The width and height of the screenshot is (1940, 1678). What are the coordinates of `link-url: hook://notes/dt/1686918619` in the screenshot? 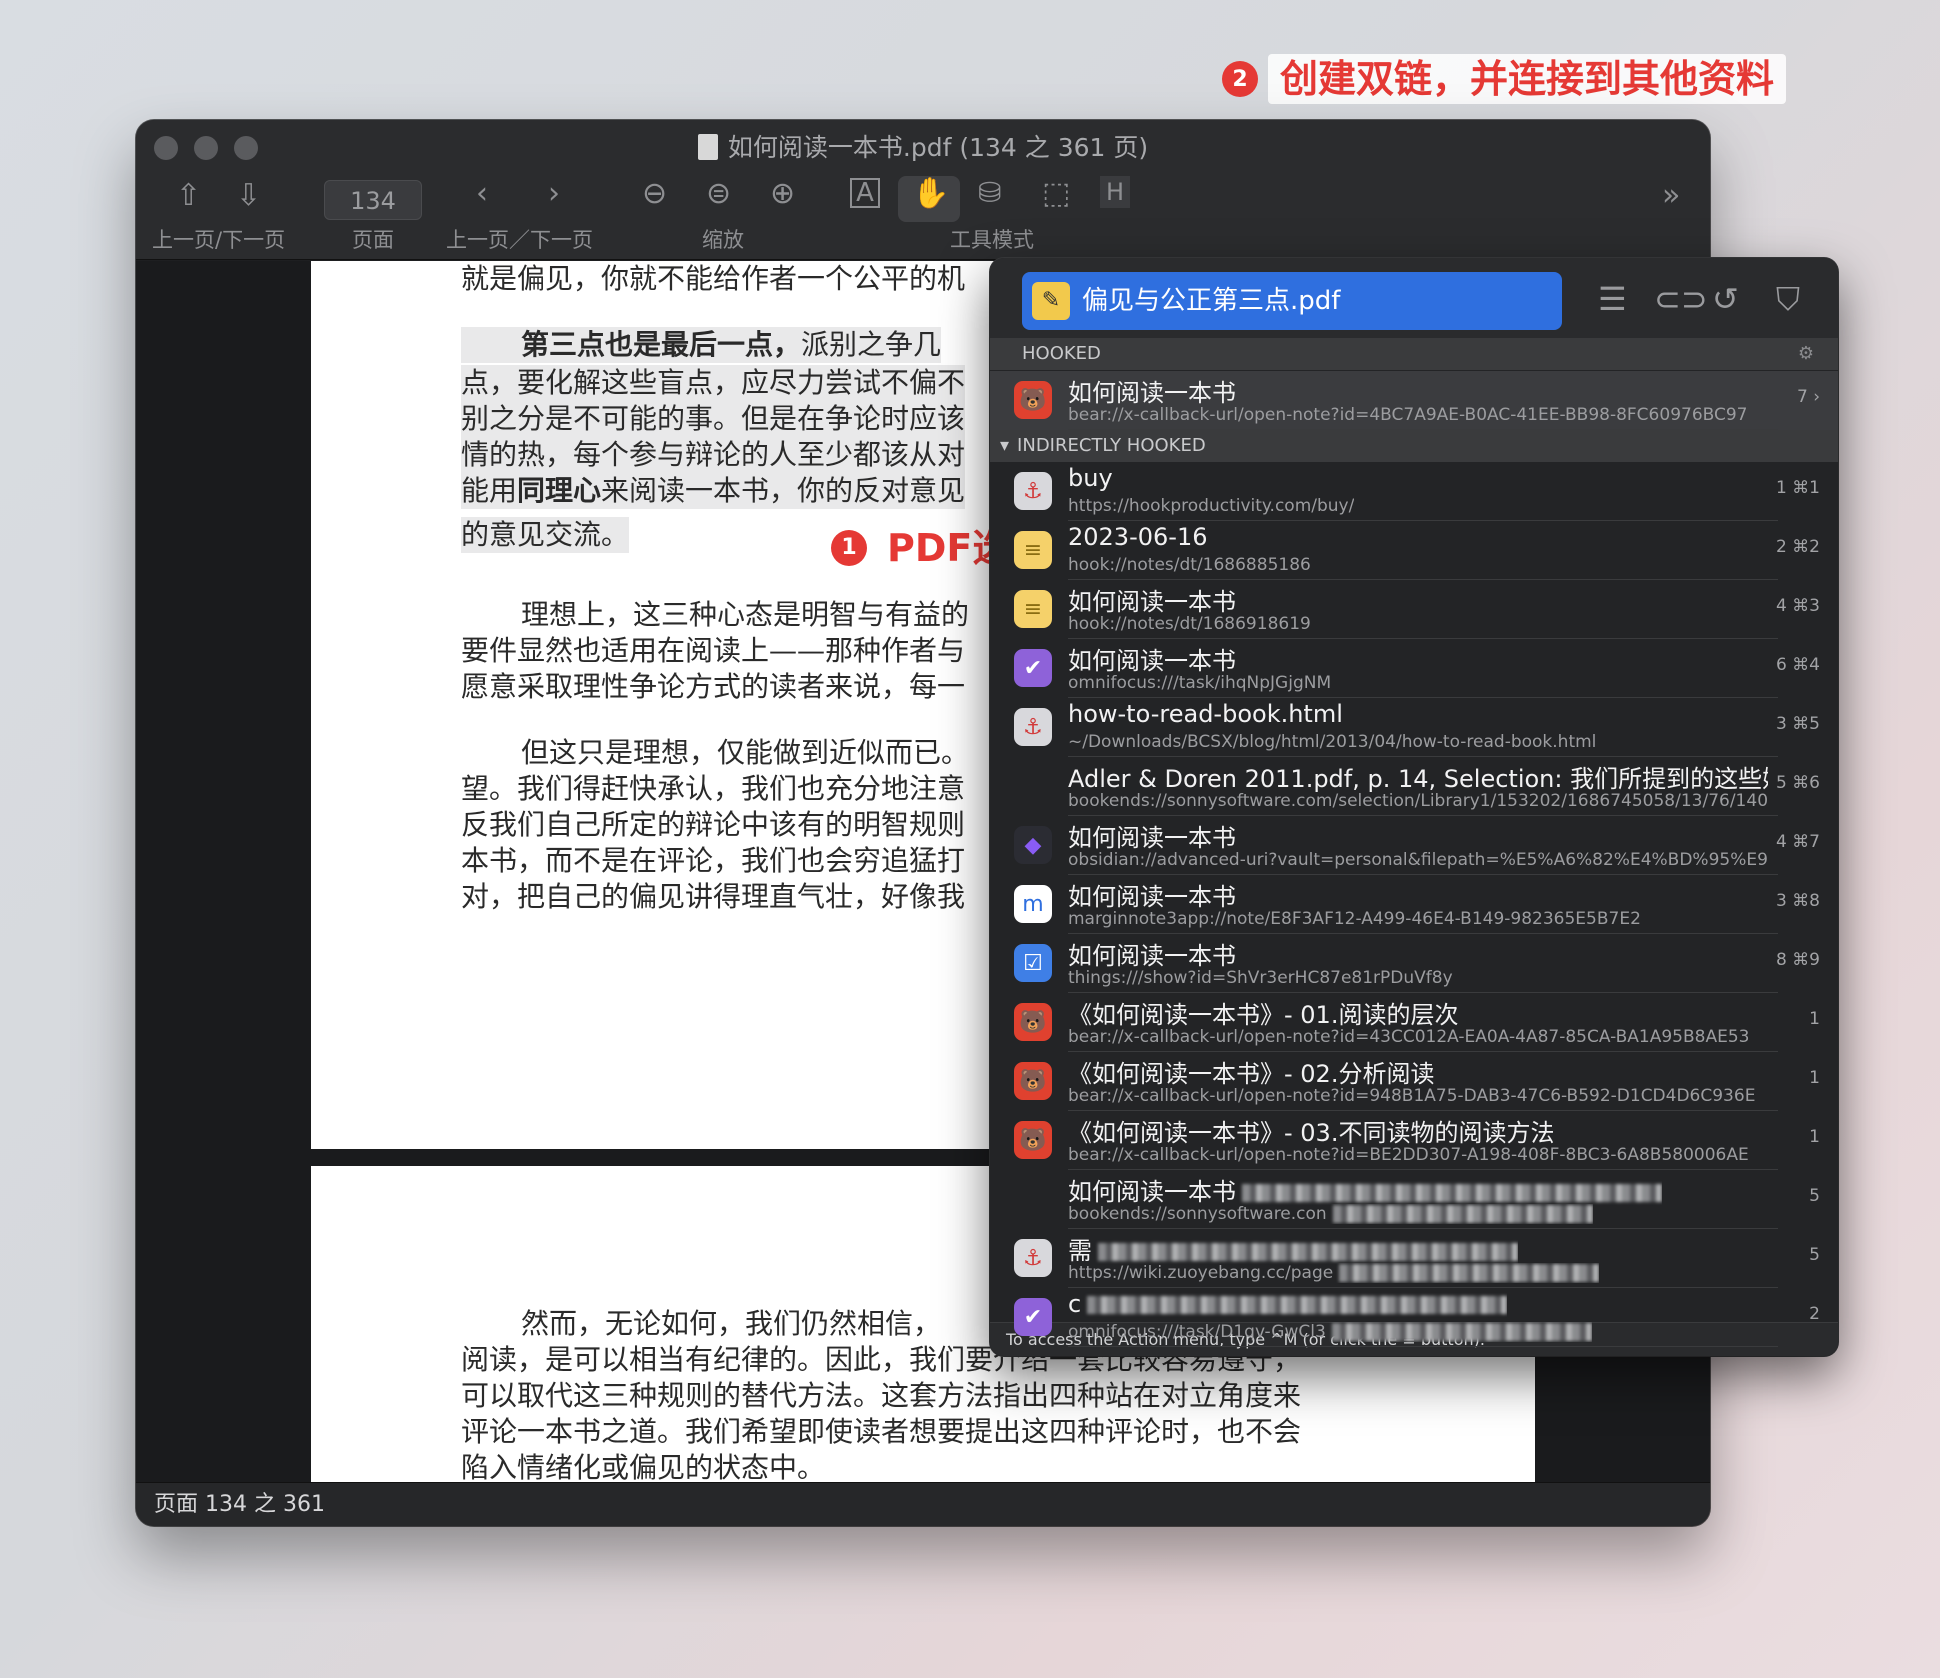 It's located at (1189, 624).